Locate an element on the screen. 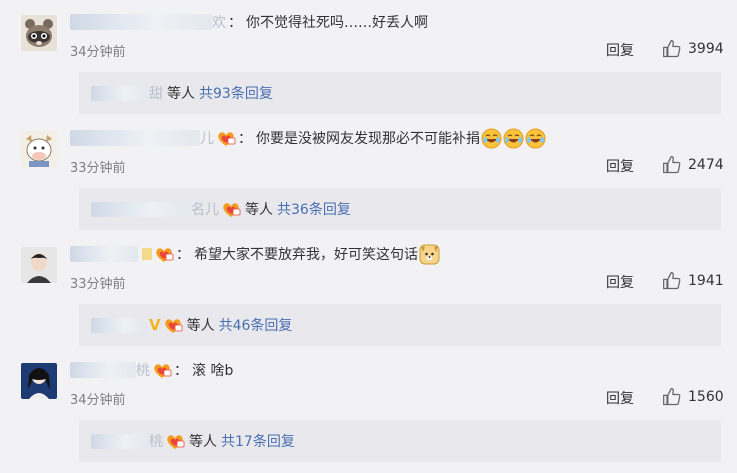  reply-username-tail: 甜 is located at coordinates (156, 93).